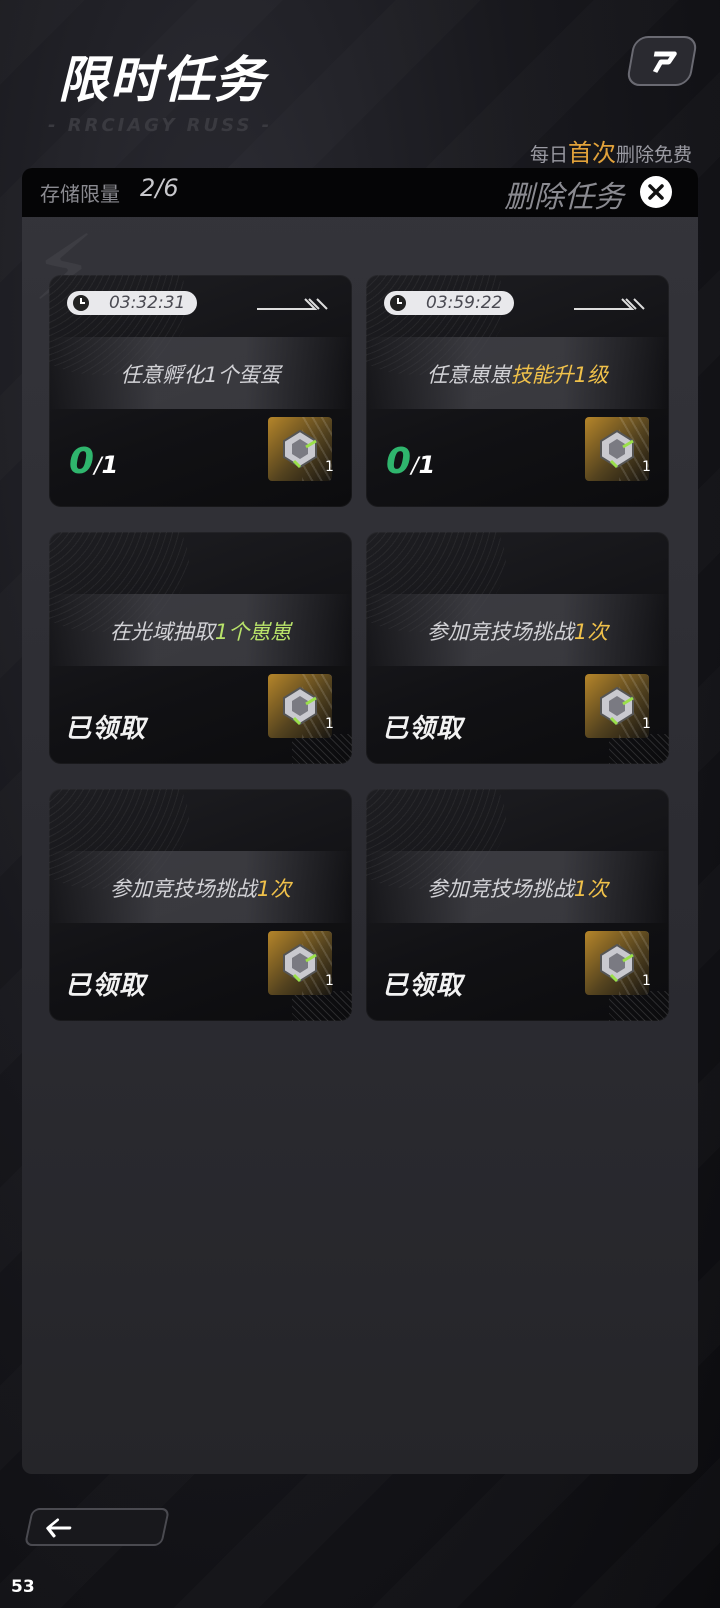  I want to click on task-text-plain: 在光域抽取, so click(162, 632).